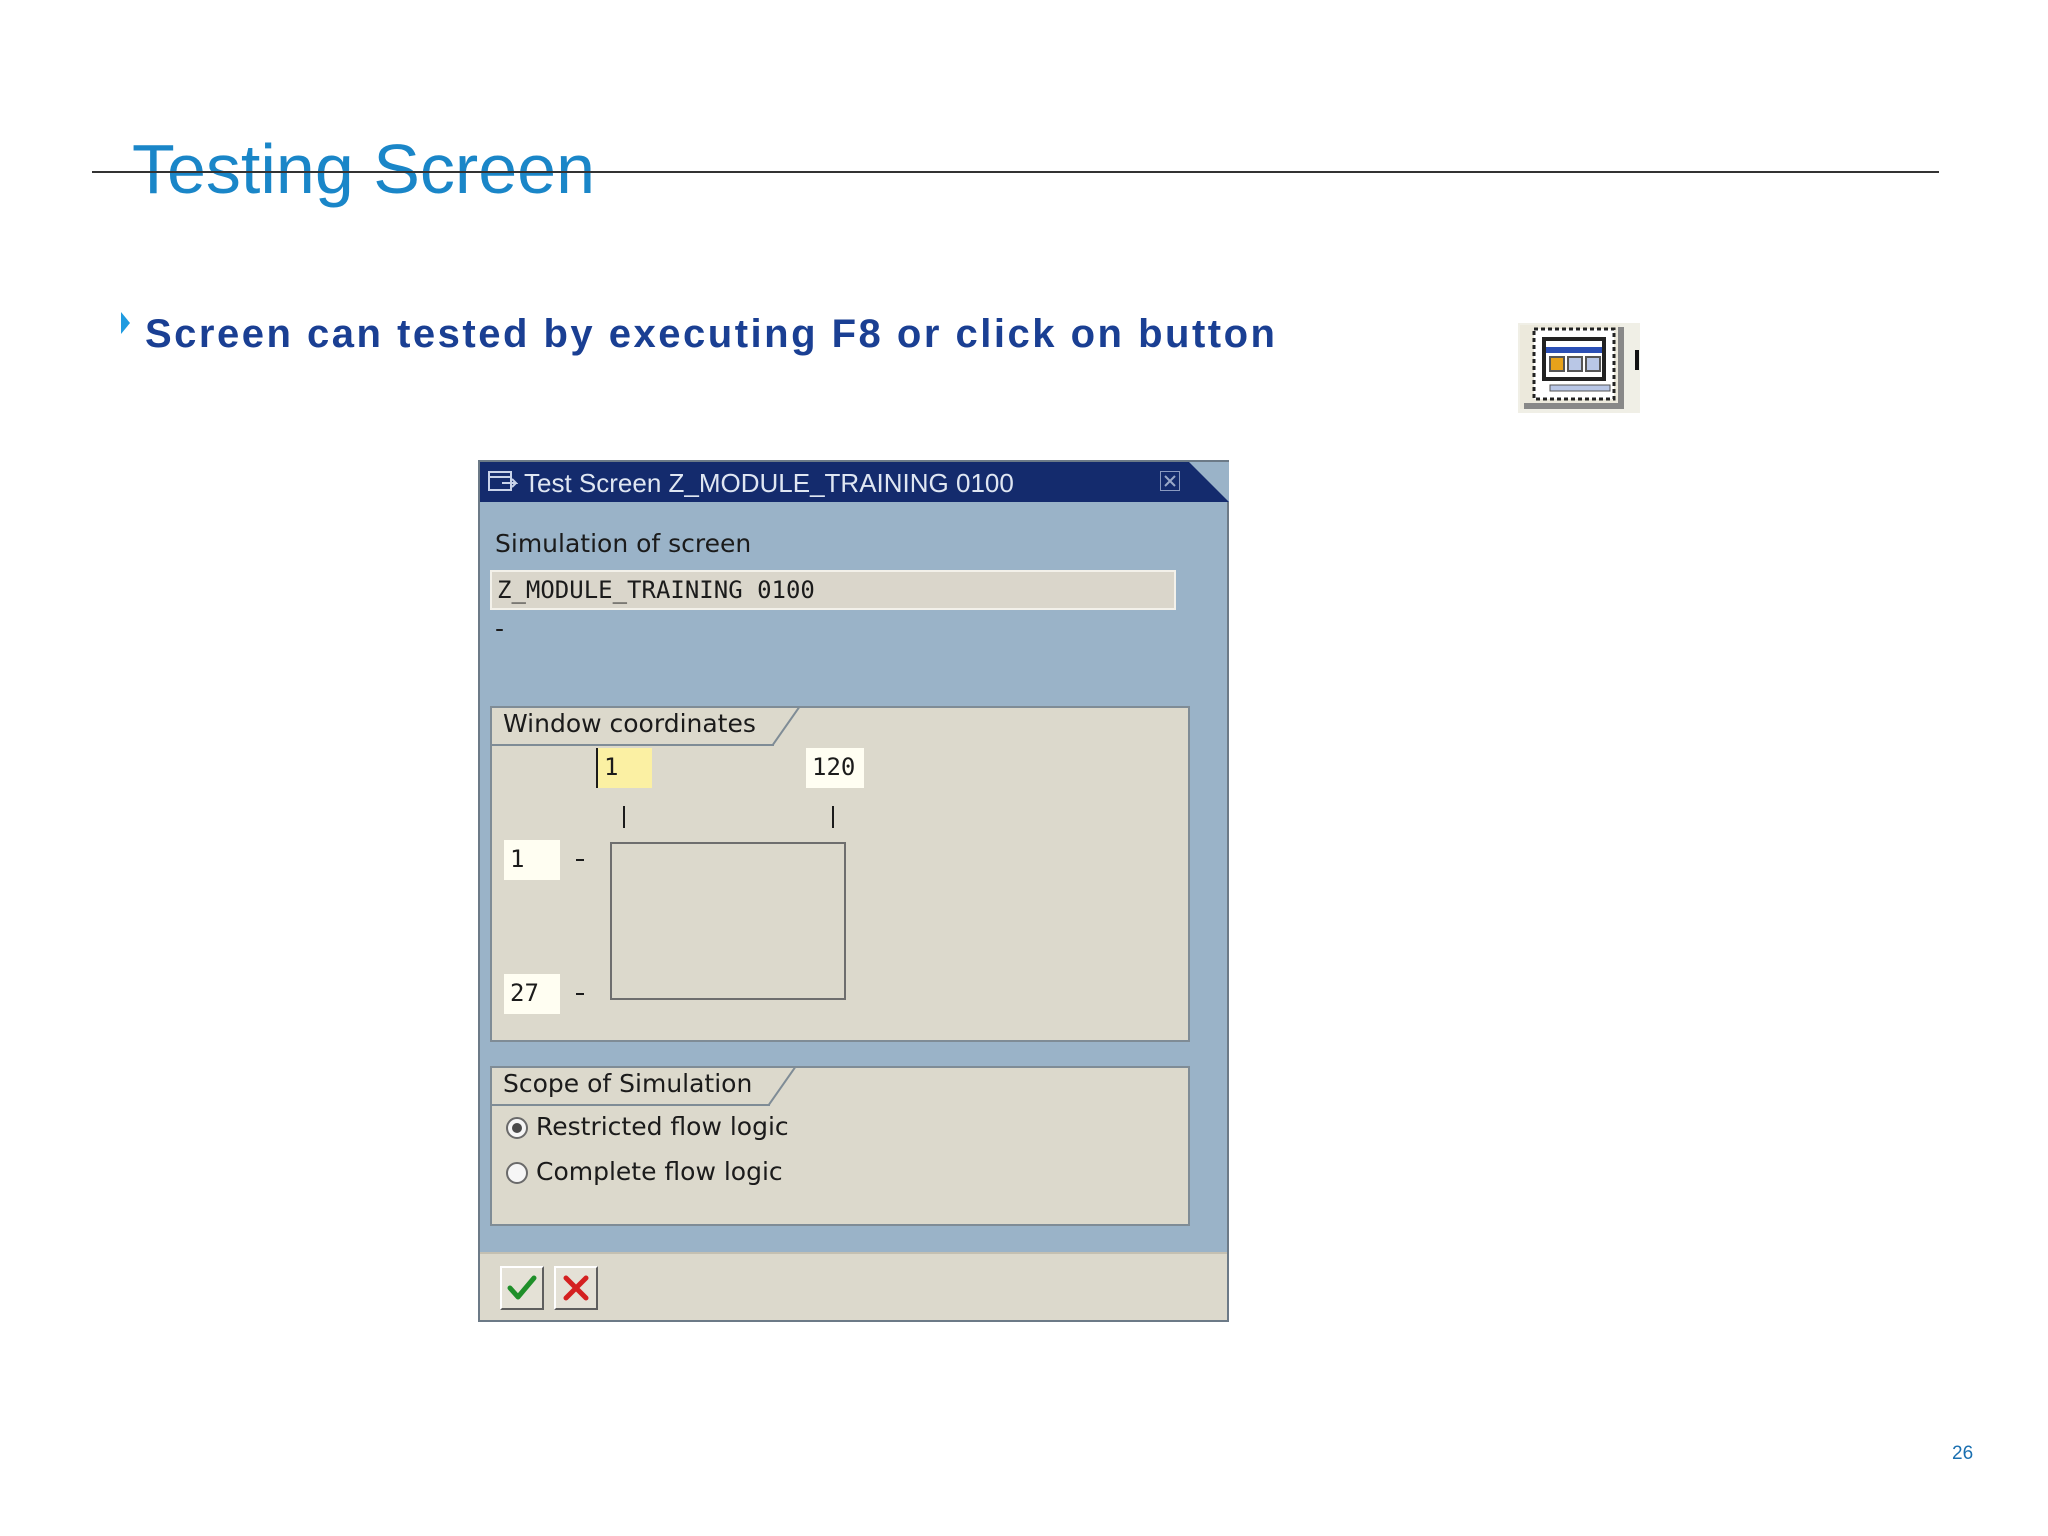 This screenshot has width=2048, height=1536. I want to click on row-start-dash, so click(580, 860).